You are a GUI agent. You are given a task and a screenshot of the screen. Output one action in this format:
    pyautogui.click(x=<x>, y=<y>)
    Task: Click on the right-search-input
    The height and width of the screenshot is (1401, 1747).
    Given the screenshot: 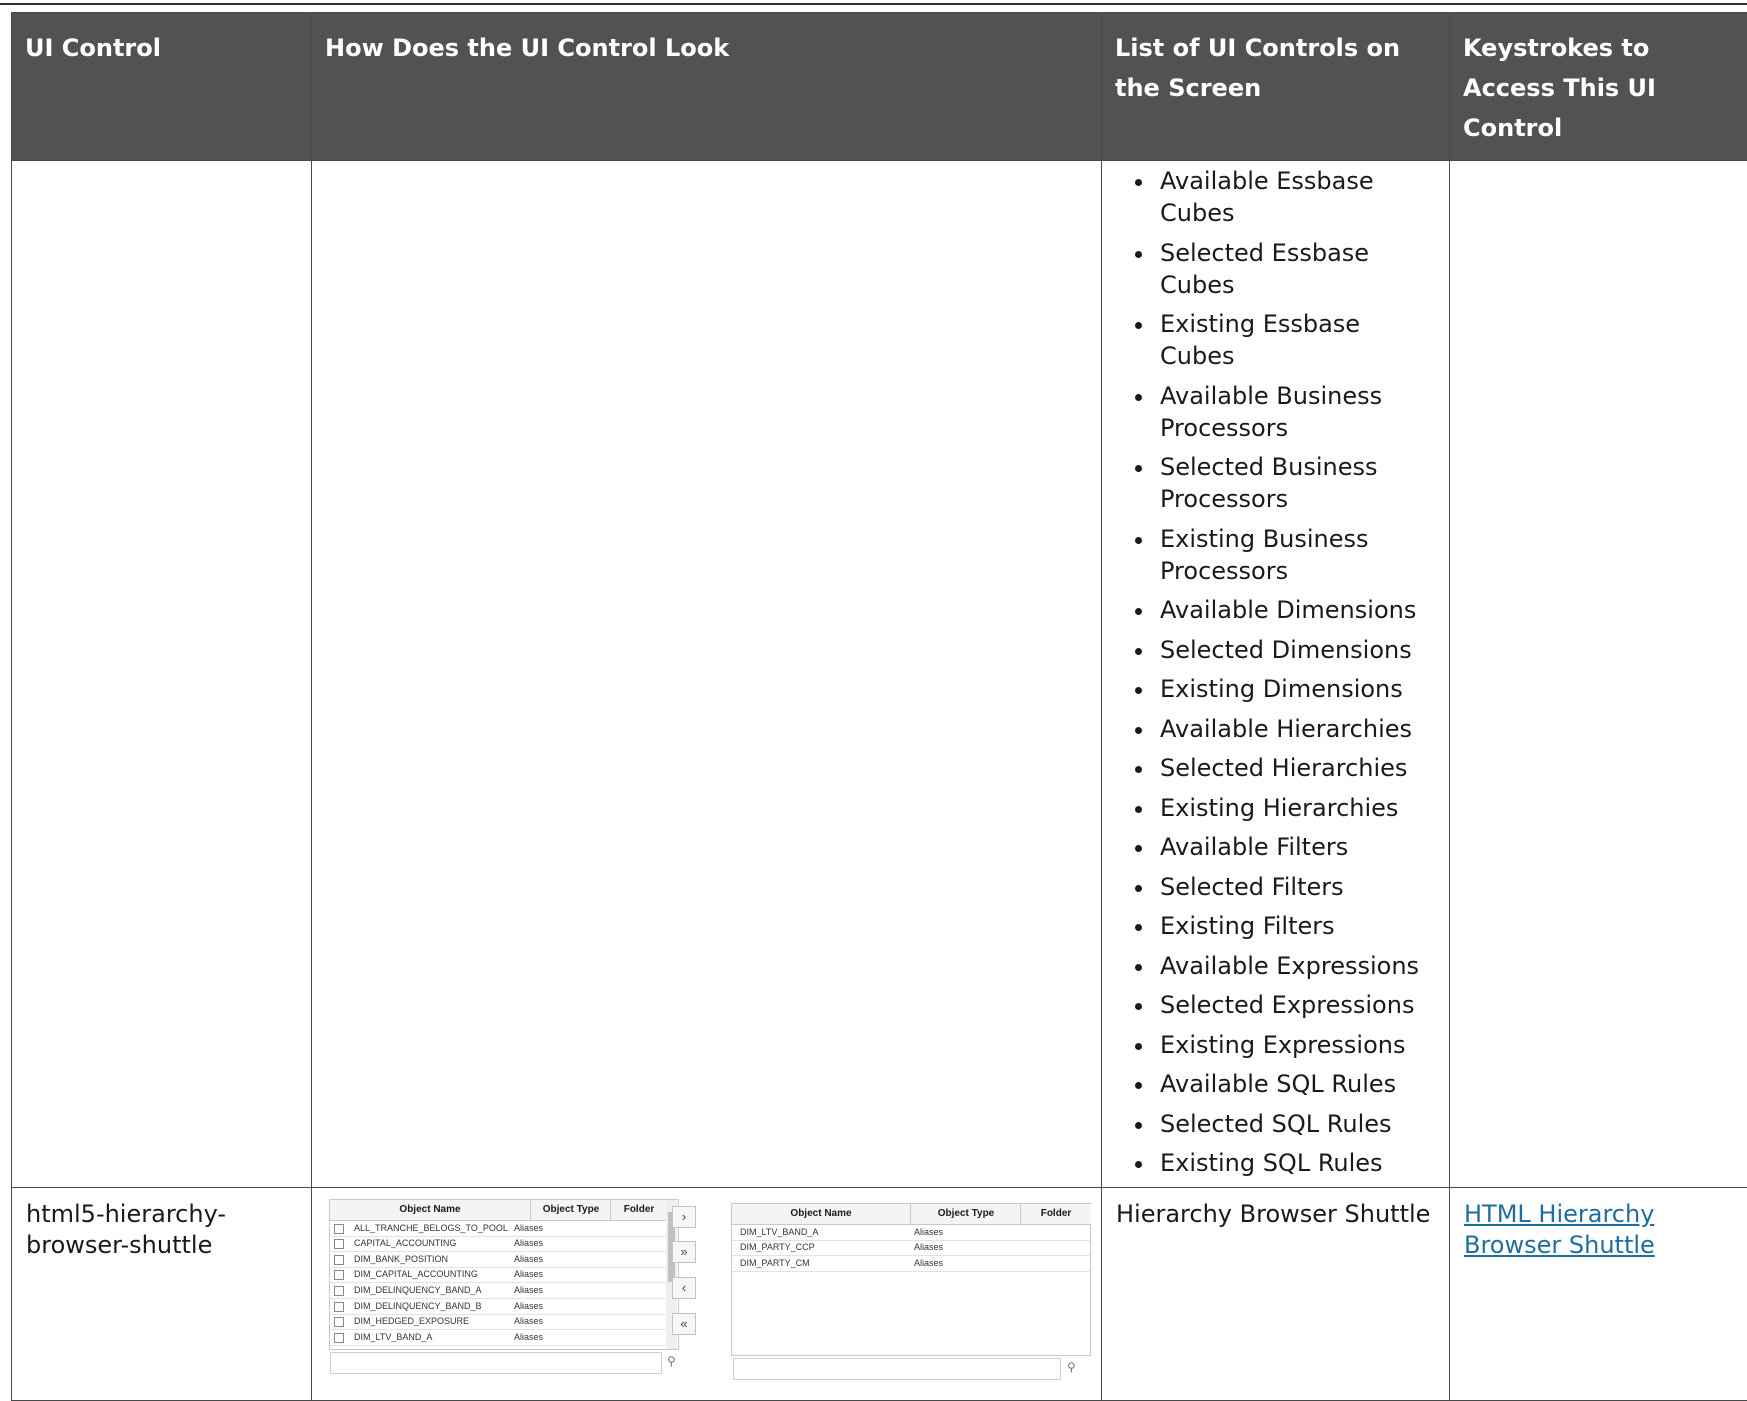 What is the action you would take?
    pyautogui.click(x=897, y=1369)
    